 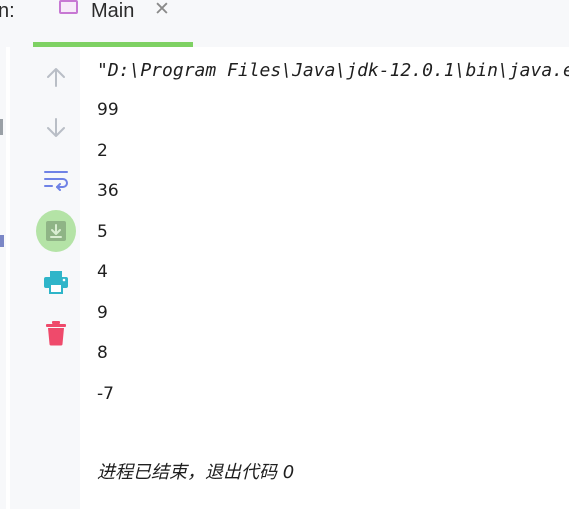 What do you see at coordinates (284, 23) in the screenshot?
I see `run-tab-bar: n: Main ✕` at bounding box center [284, 23].